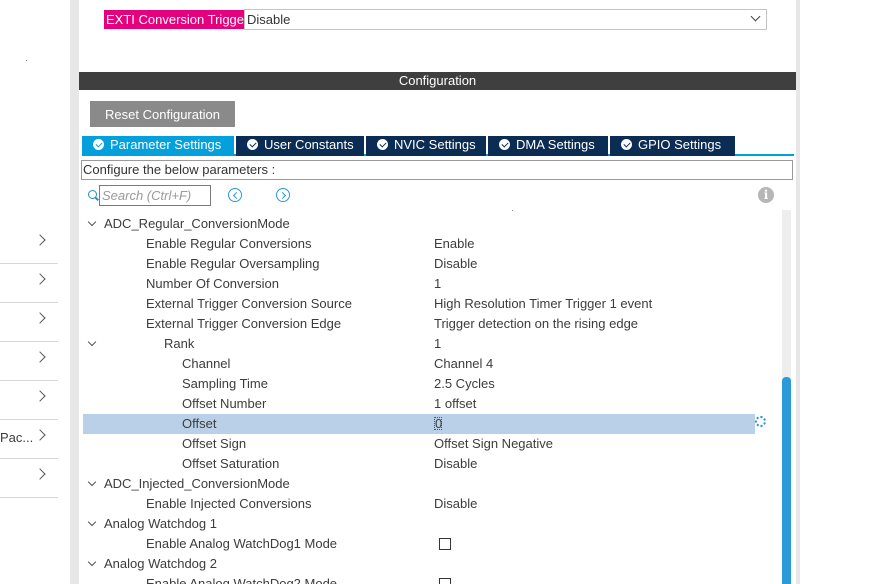  I want to click on param-name: Enable Analog WatchDog1 Mode, so click(242, 543).